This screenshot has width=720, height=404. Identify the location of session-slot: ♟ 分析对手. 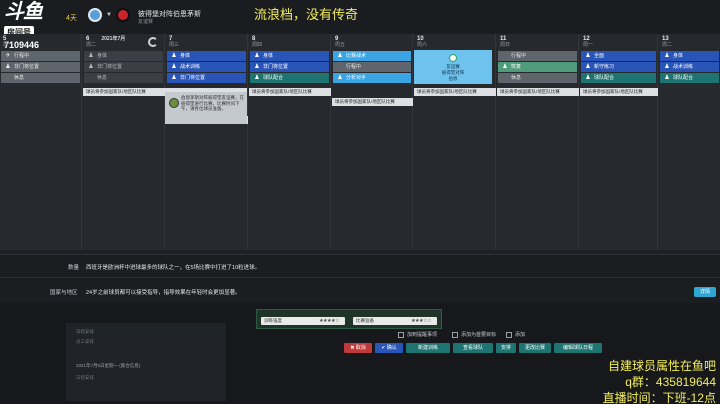
(372, 78).